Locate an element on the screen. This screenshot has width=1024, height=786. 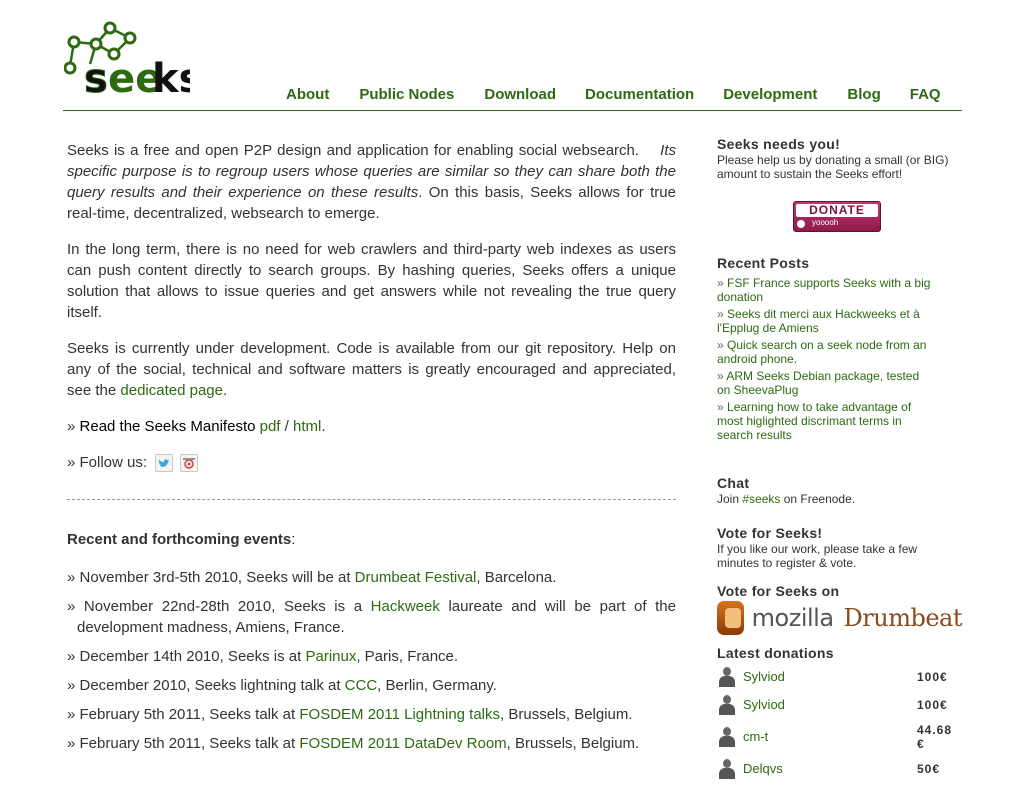
events-title-text: Recent and forthcoming events is located at coordinates (179, 539).